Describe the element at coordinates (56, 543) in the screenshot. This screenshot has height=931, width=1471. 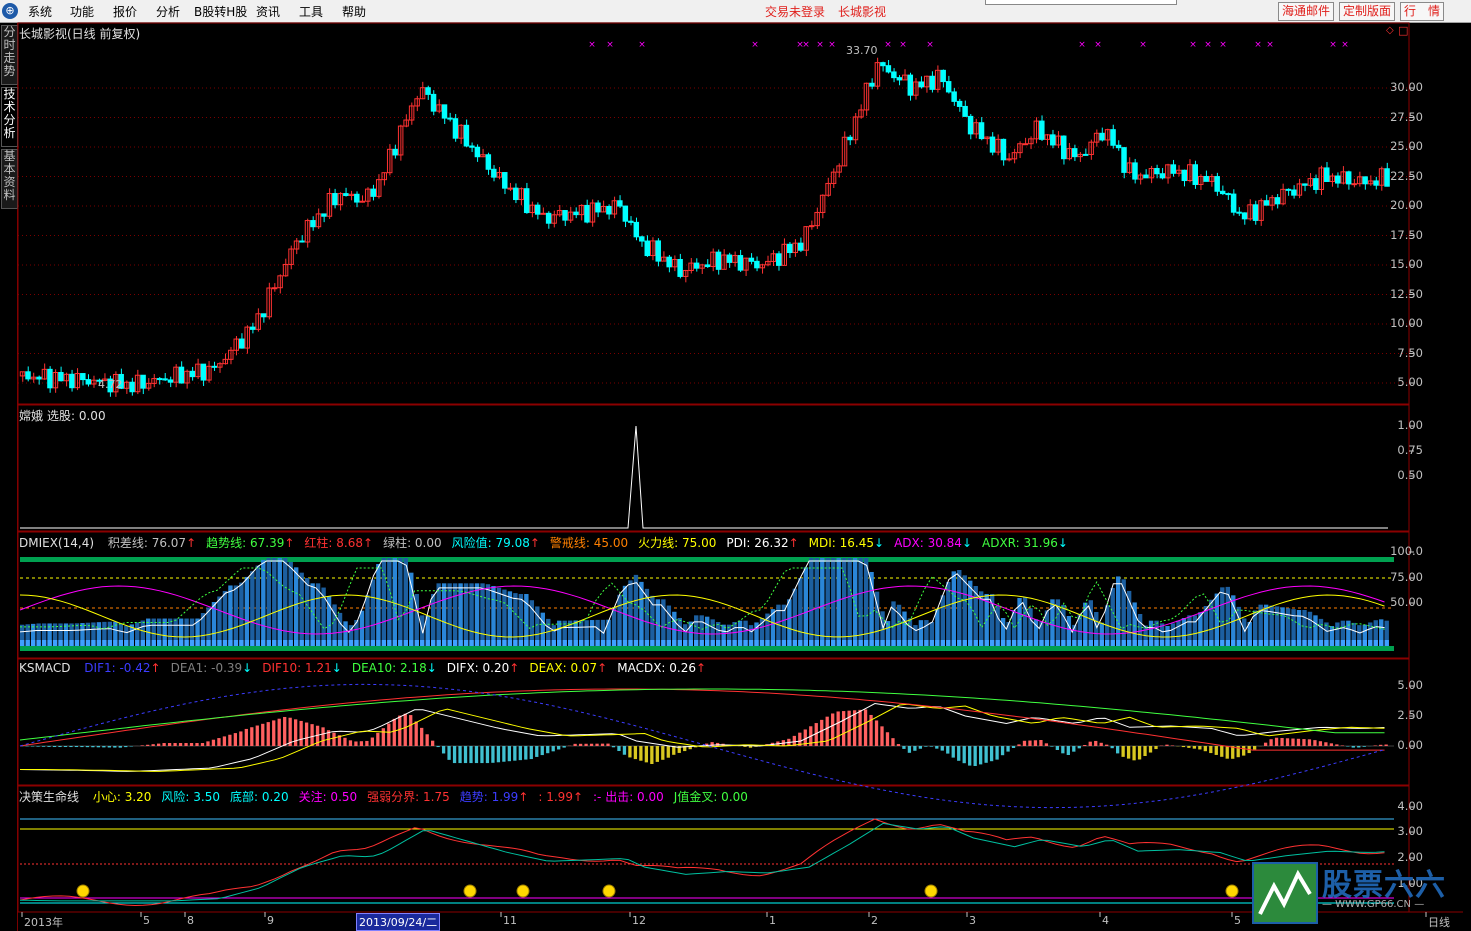
I see `dmiex-name: DMIEX(14,4)` at that location.